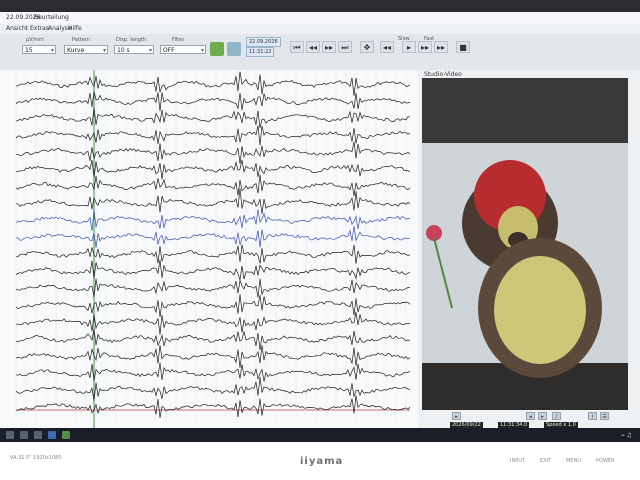  Describe the element at coordinates (131, 40) in the screenshot. I see `display-length-label: Disp. length` at that location.